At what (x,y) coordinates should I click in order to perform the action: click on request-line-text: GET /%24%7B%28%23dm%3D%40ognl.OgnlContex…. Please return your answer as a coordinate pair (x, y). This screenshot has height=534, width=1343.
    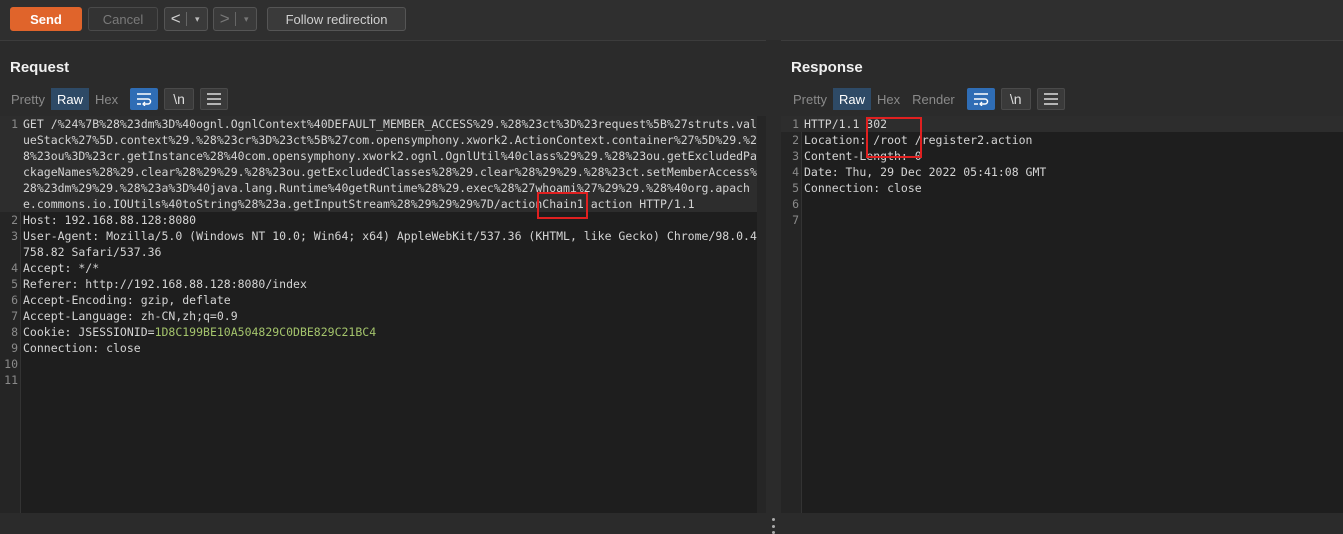
    Looking at the image, I should click on (390, 164).